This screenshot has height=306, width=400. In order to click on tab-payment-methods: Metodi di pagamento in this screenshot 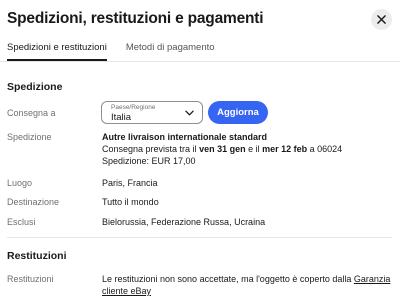, I will do `click(170, 51)`.